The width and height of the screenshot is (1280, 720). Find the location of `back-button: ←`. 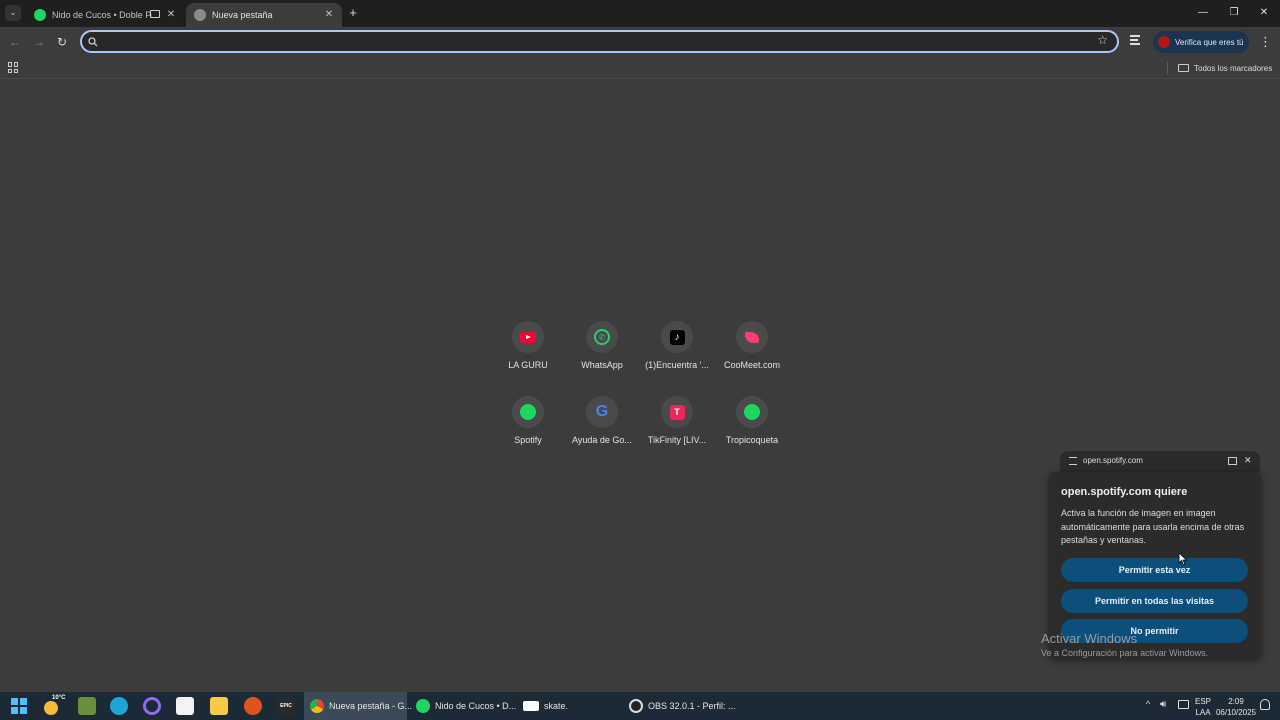

back-button: ← is located at coordinates (15, 42).